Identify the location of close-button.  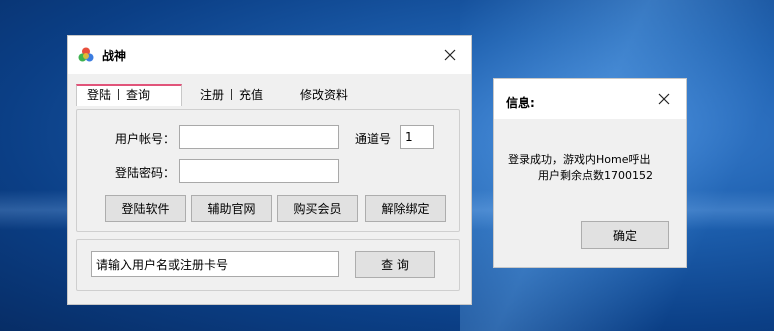
(450, 55).